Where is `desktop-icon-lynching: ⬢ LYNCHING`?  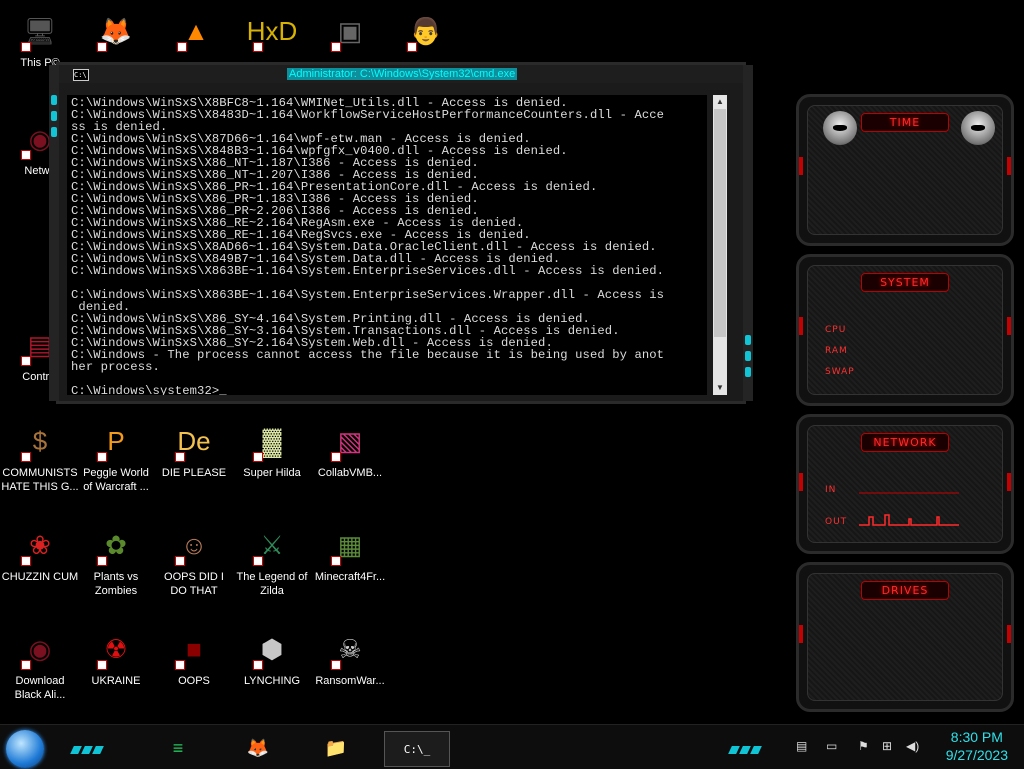
desktop-icon-lynching: ⬢ LYNCHING is located at coordinates (272, 657).